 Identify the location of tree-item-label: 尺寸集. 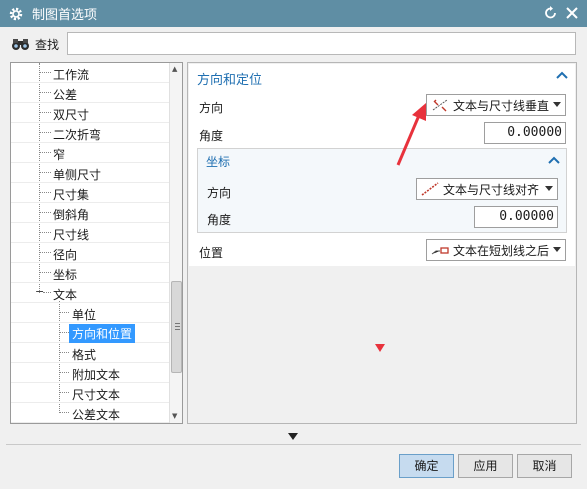
(71, 195).